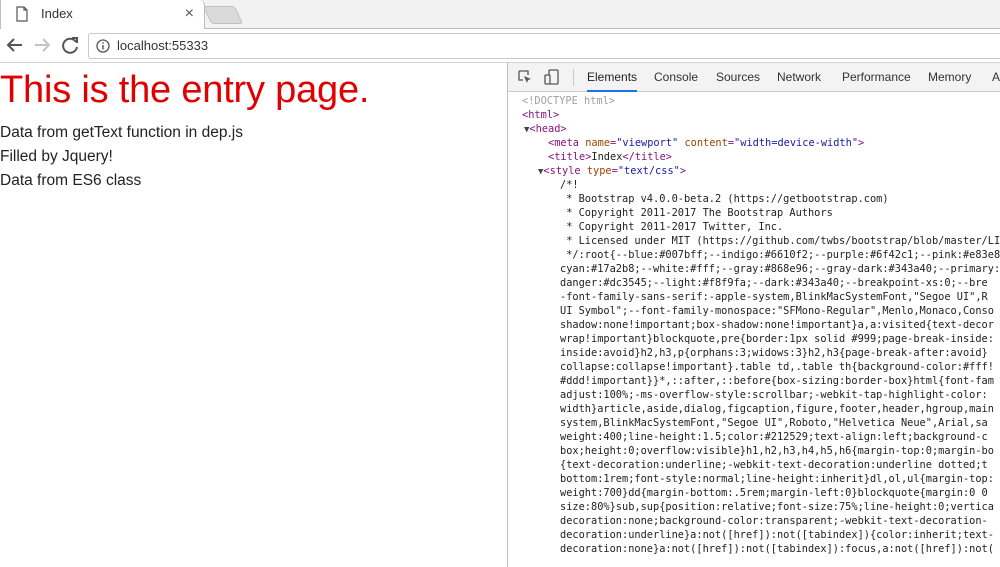  What do you see at coordinates (799, 77) in the screenshot?
I see `tab-network: Network` at bounding box center [799, 77].